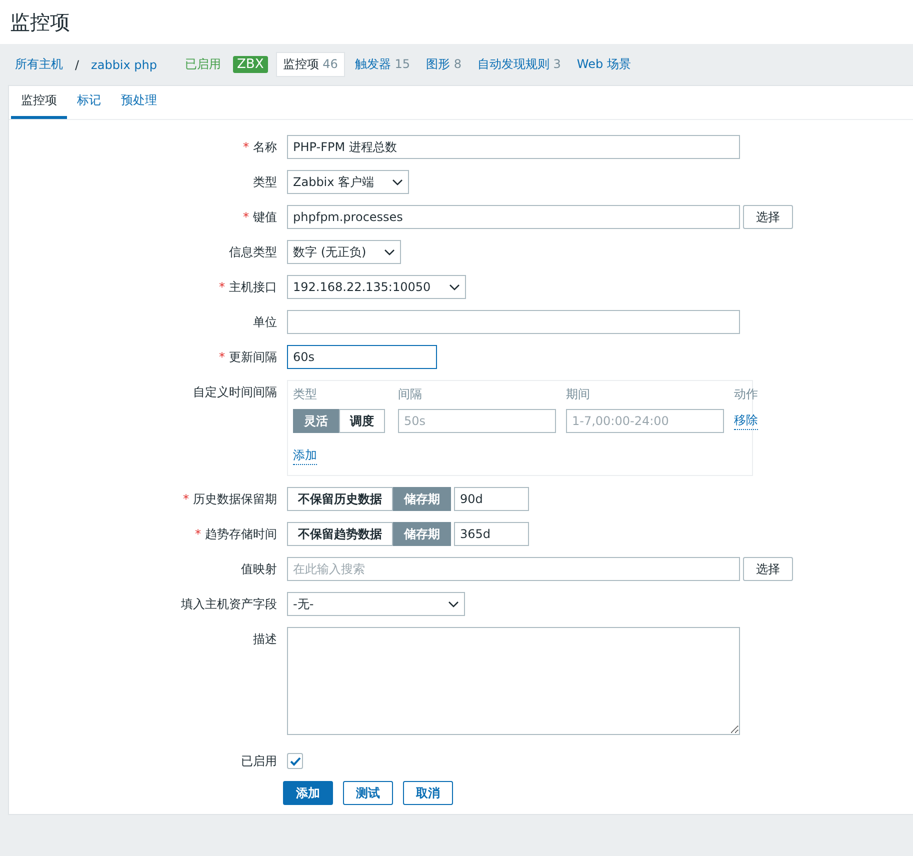  I want to click on remove-link: 移除, so click(746, 421).